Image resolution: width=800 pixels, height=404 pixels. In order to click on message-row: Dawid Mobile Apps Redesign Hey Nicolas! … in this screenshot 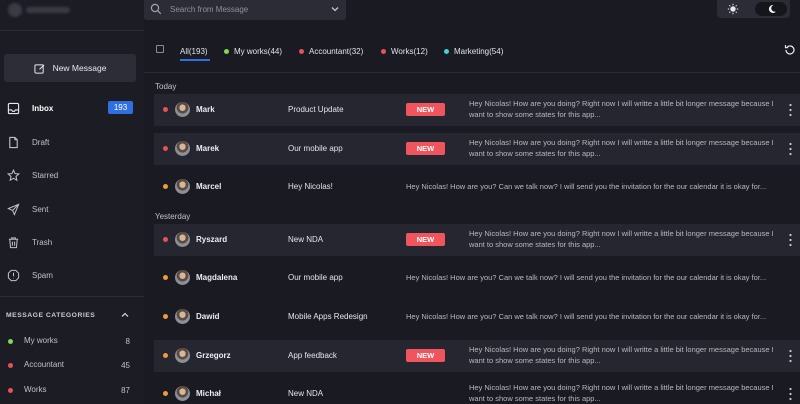, I will do `click(477, 317)`.